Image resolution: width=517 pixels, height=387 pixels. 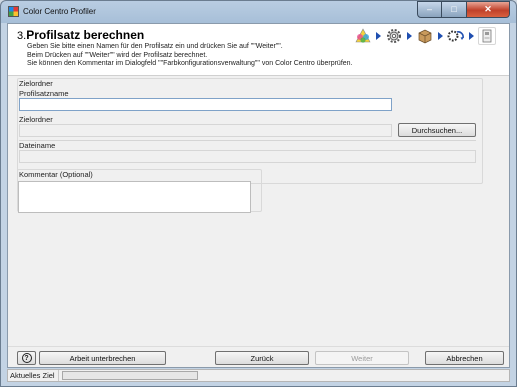 I want to click on step-title-text: Profilsatz berechnen, so click(x=85, y=35).